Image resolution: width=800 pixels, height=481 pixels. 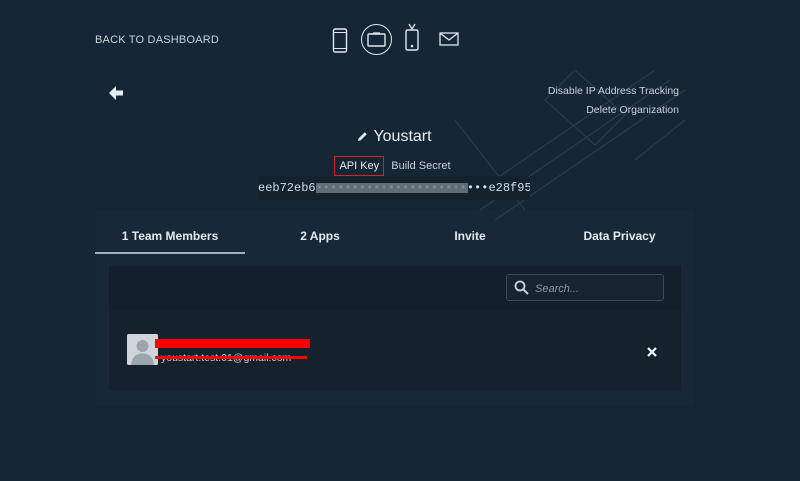 What do you see at coordinates (652, 352) in the screenshot?
I see `remove-member-icon` at bounding box center [652, 352].